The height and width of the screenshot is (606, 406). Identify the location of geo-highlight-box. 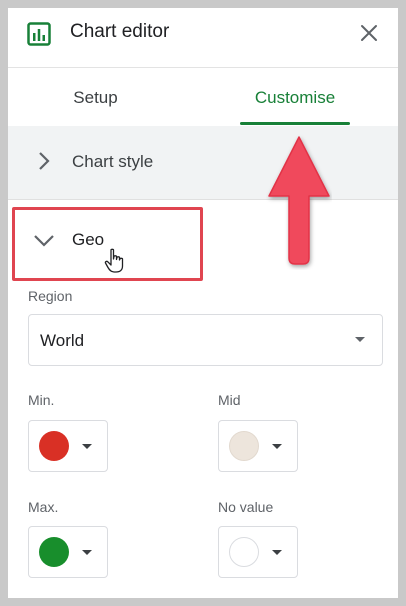
(107, 244).